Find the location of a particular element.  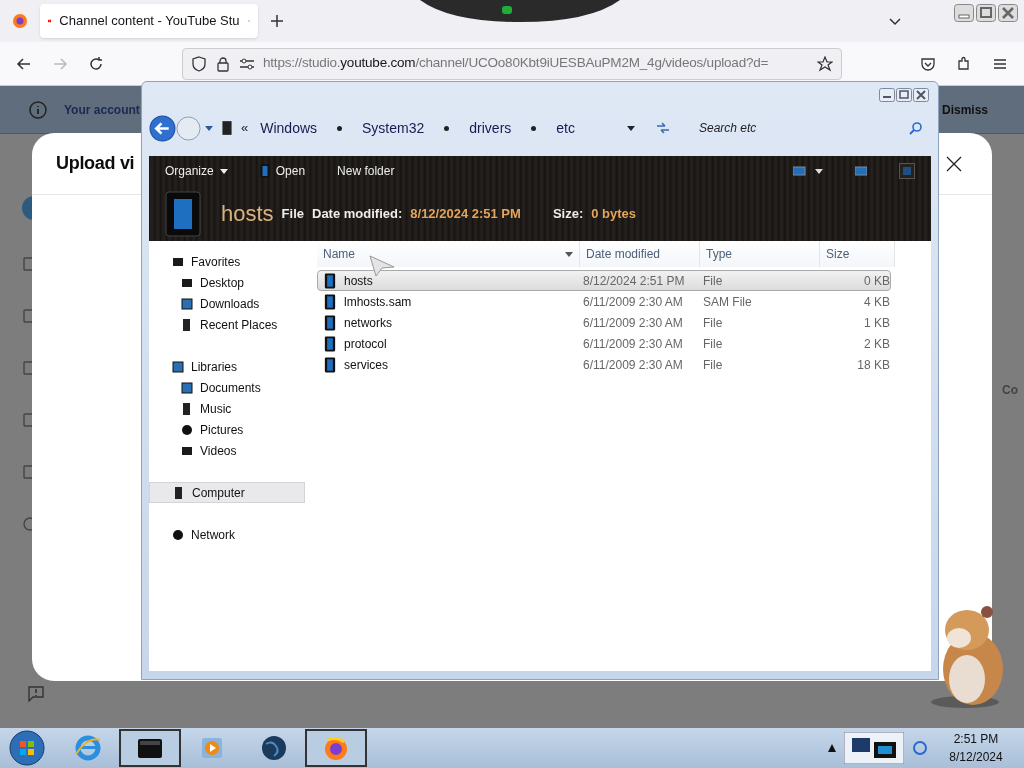

file-row: hosts 8/12/2024 2:51 PM File 0 KB is located at coordinates (604, 280).